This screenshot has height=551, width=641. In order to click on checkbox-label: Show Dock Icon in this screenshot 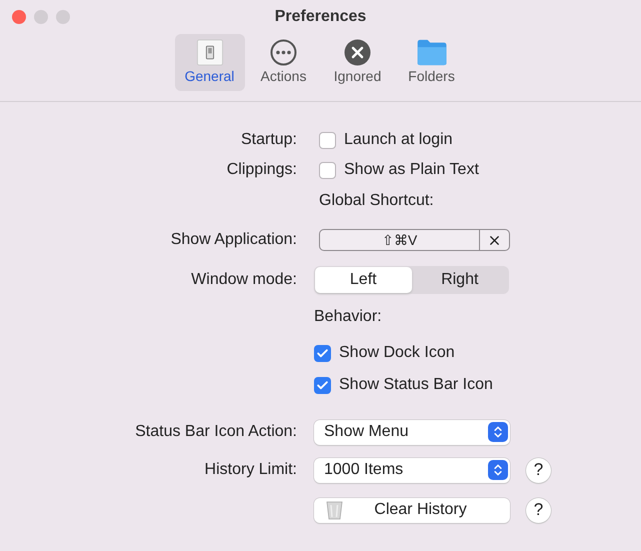, I will do `click(397, 353)`.